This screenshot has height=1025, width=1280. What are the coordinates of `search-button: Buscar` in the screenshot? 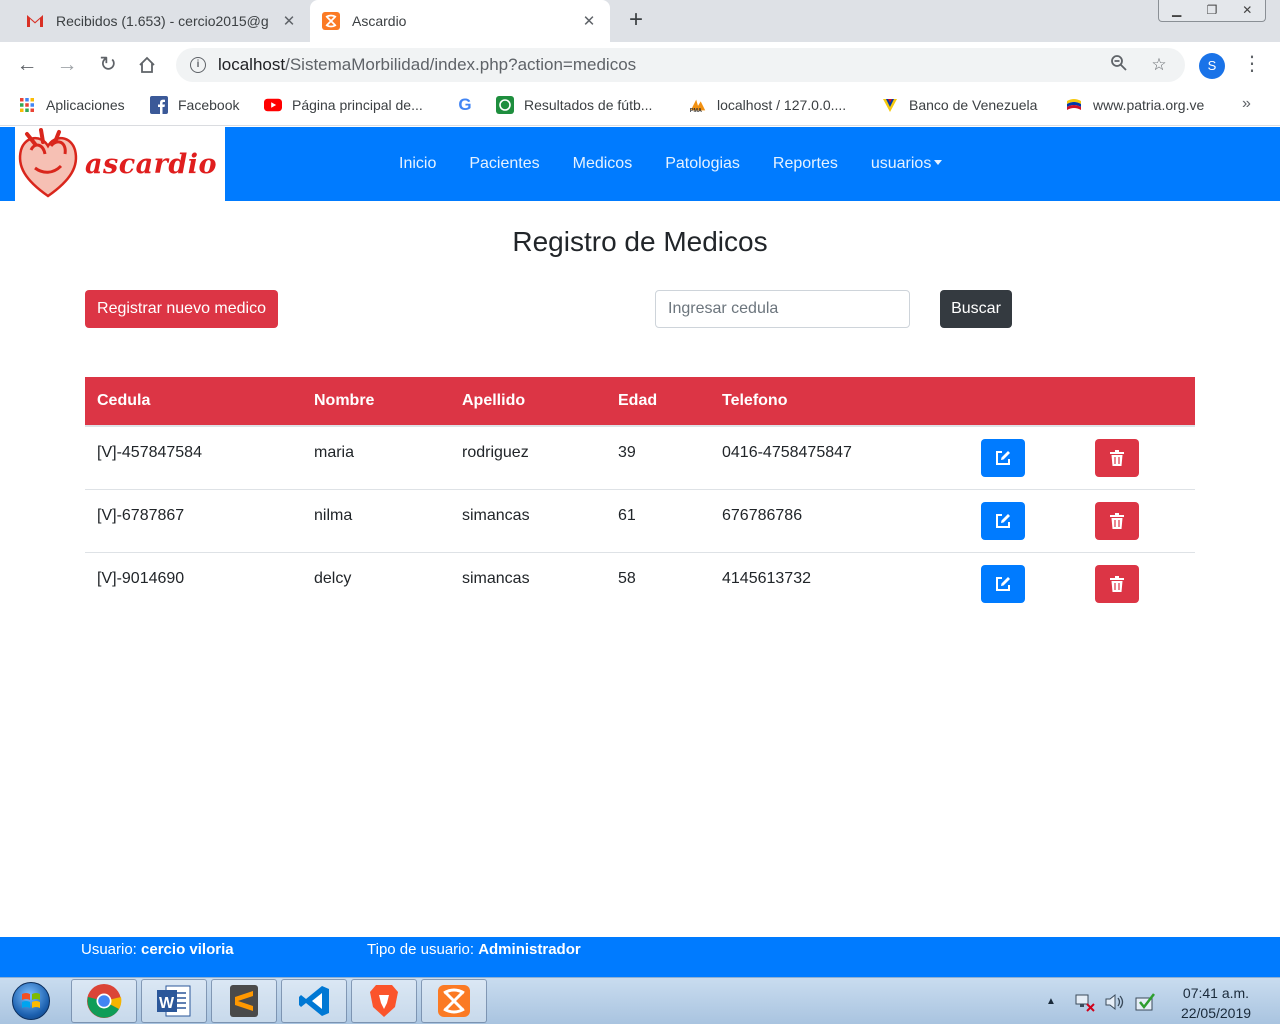 It's located at (976, 309).